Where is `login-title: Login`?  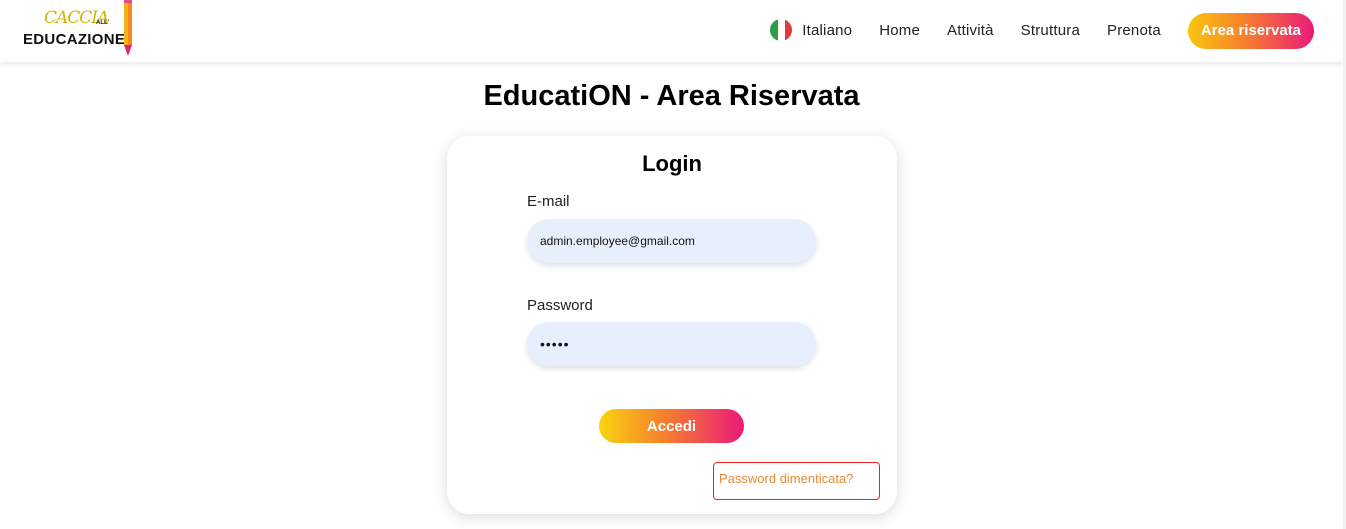
login-title: Login is located at coordinates (672, 163).